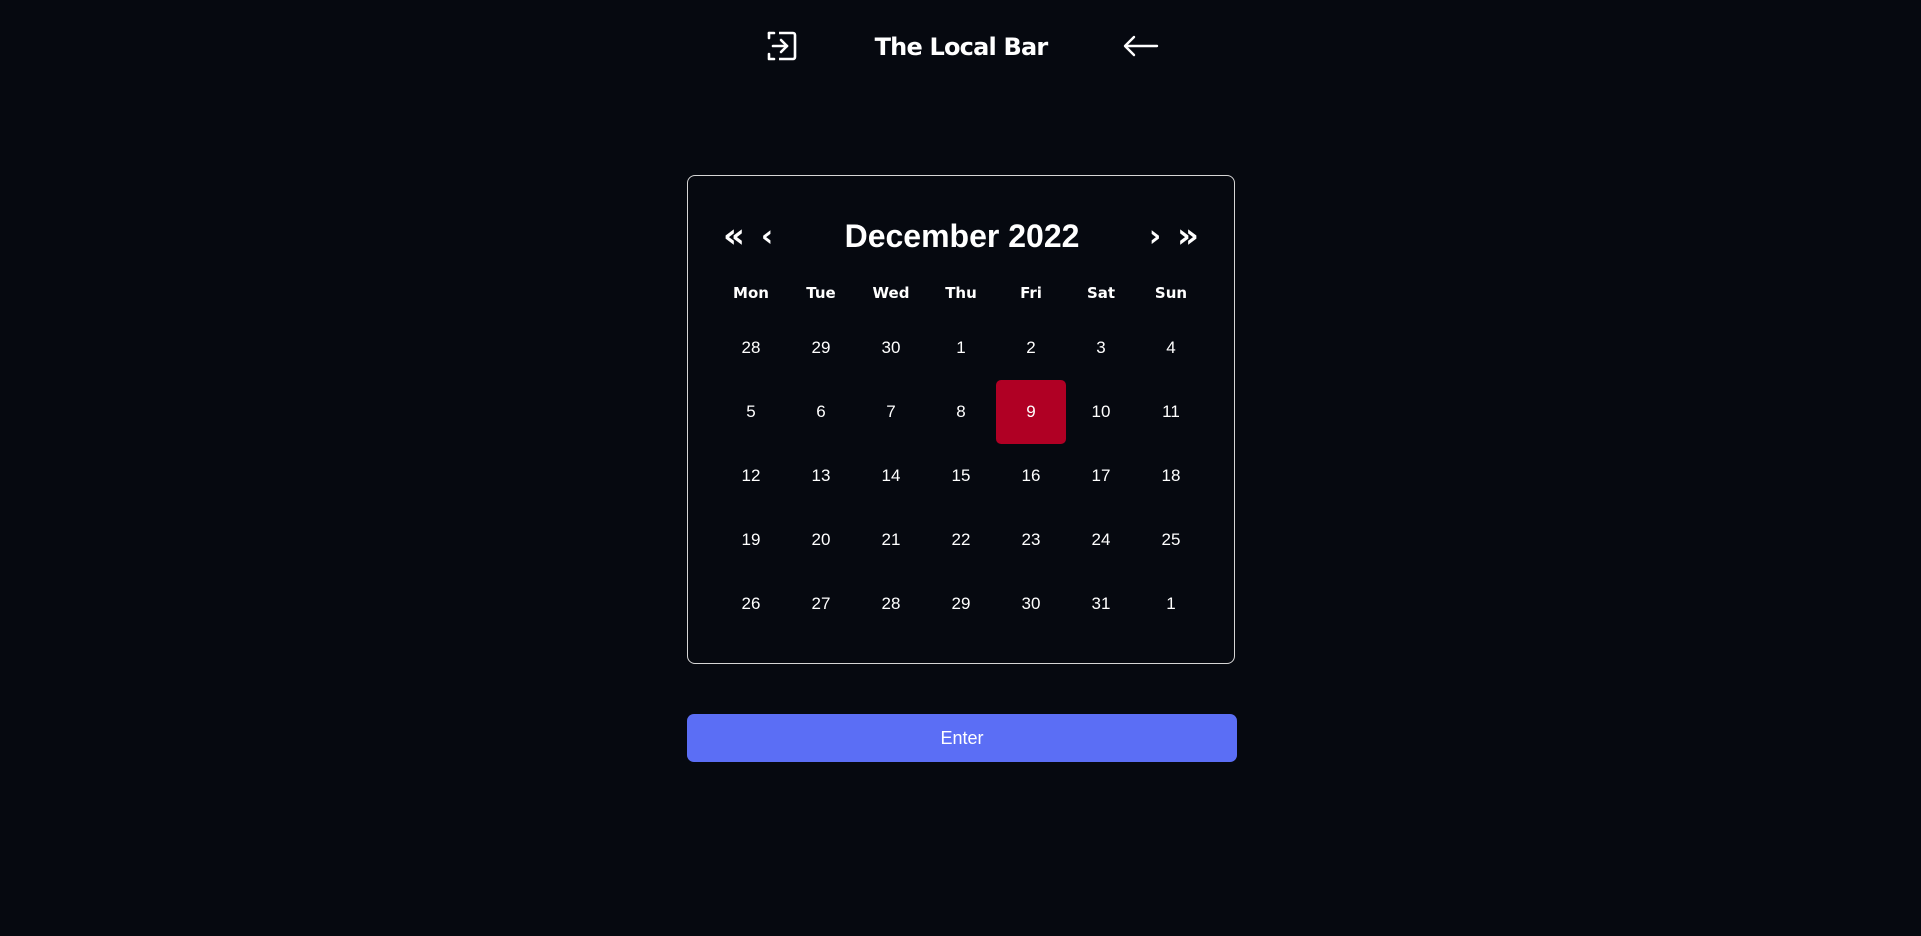 Image resolution: width=1921 pixels, height=936 pixels. I want to click on day-cell: 16, so click(1031, 476).